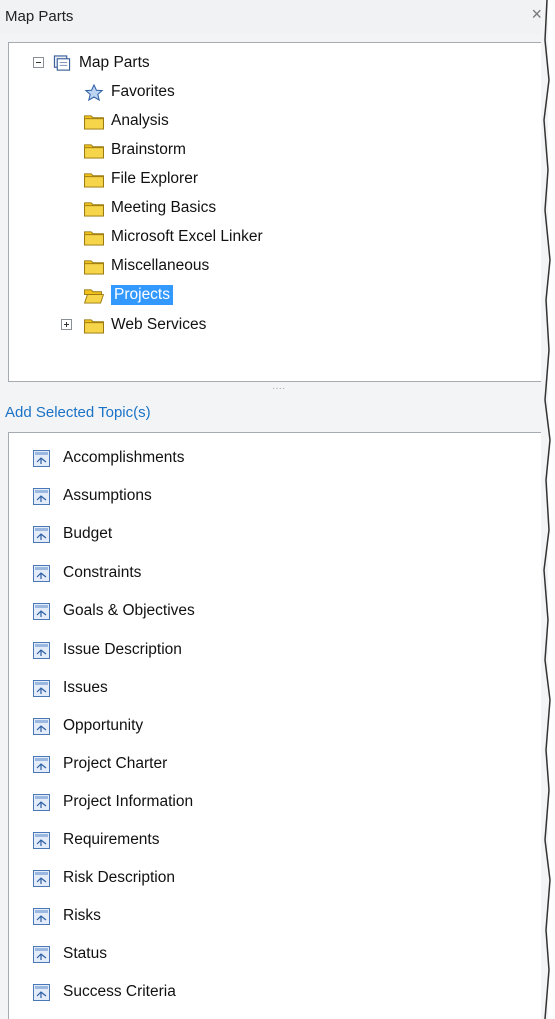 This screenshot has height=1019, width=555. Describe the element at coordinates (62, 62) in the screenshot. I see `library-icon` at that location.